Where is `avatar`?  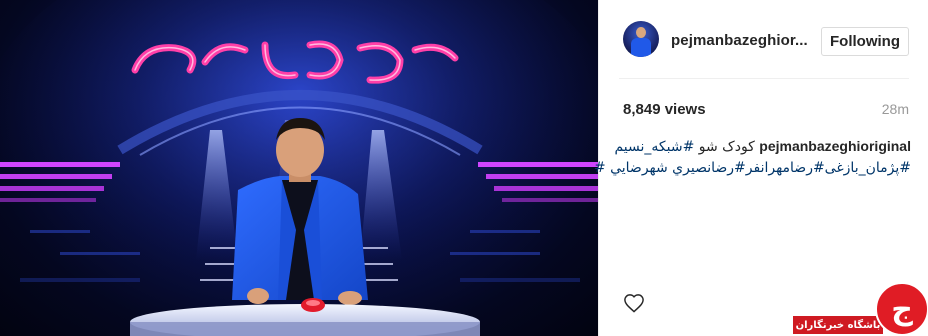
avatar is located at coordinates (641, 39).